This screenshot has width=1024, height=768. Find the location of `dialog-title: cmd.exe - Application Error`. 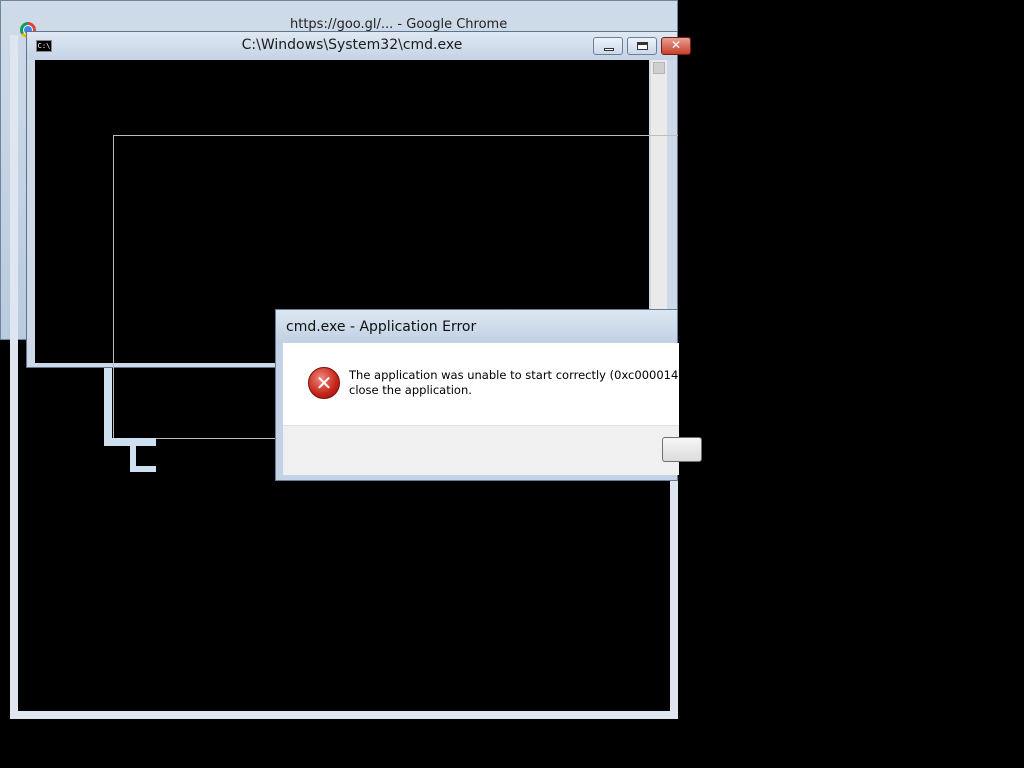

dialog-title: cmd.exe - Application Error is located at coordinates (381, 327).